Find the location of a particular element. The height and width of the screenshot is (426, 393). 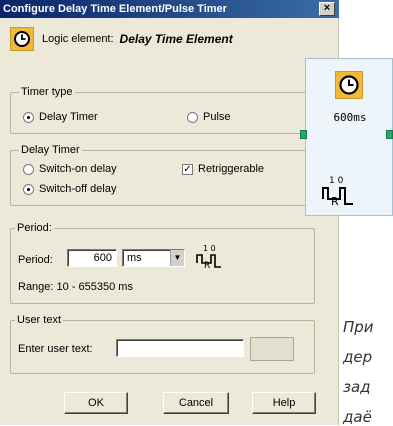

radio-pulse-label: Pulse is located at coordinates (217, 117).